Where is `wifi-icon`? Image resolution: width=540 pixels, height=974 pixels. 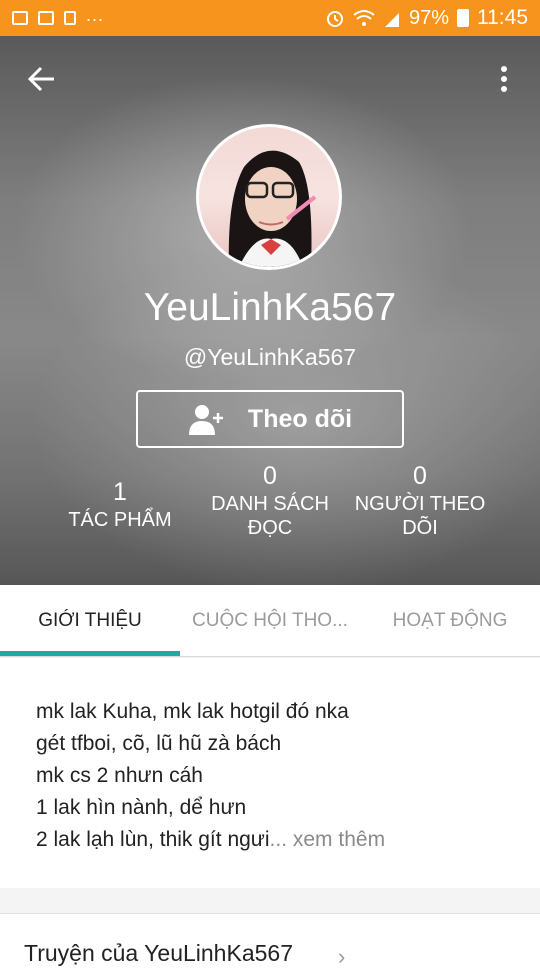
wifi-icon is located at coordinates (364, 18).